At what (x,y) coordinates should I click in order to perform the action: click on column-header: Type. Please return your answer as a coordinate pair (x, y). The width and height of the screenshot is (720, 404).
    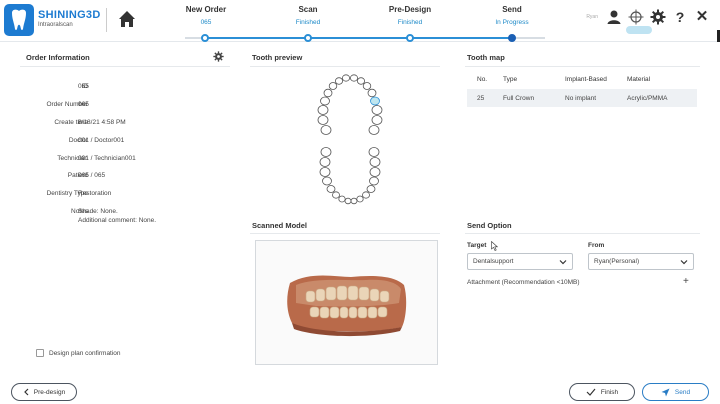
    Looking at the image, I should click on (510, 79).